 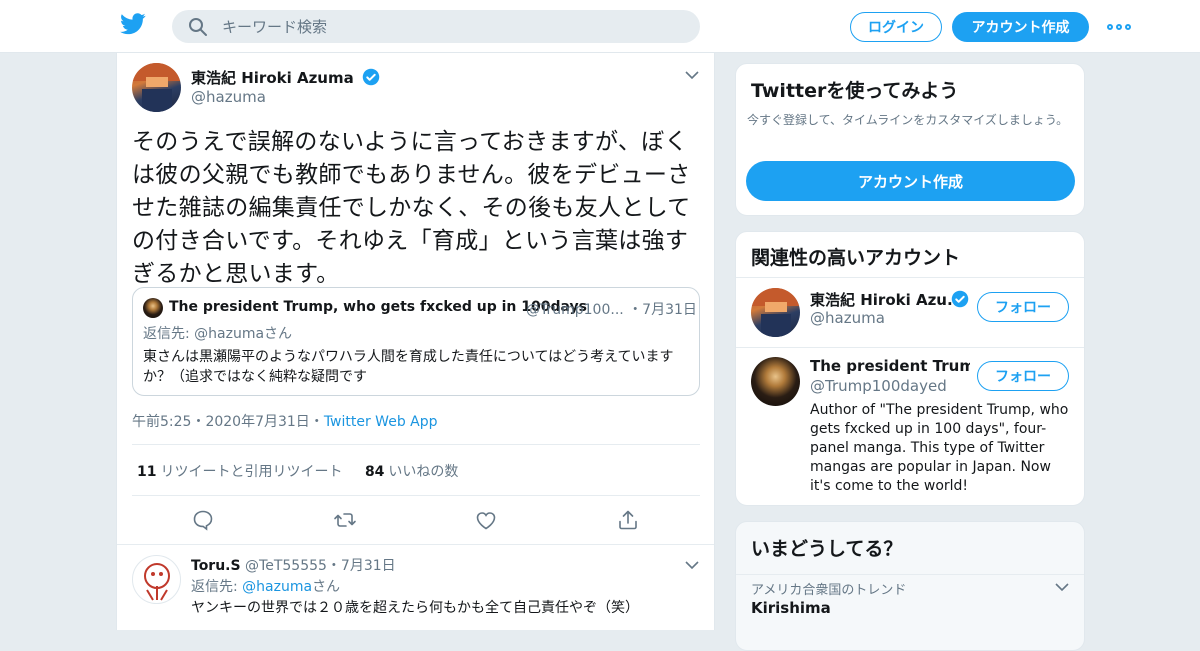 I want to click on reply-to-link: @hazuma, so click(x=277, y=587).